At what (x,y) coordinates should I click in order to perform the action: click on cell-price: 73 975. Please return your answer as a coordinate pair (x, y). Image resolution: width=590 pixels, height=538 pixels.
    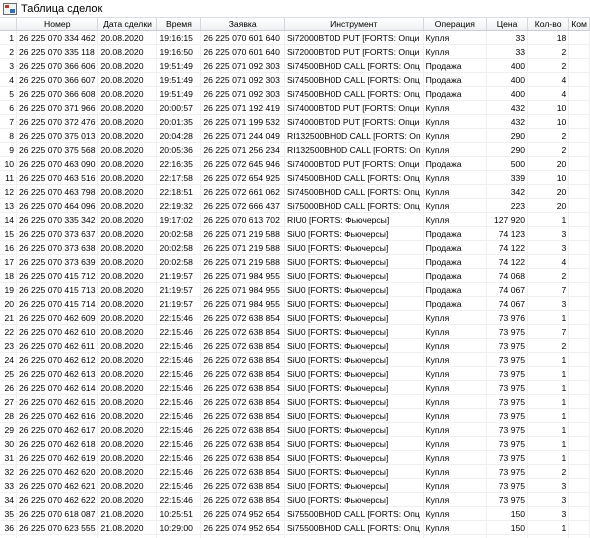
    Looking at the image, I should click on (507, 331).